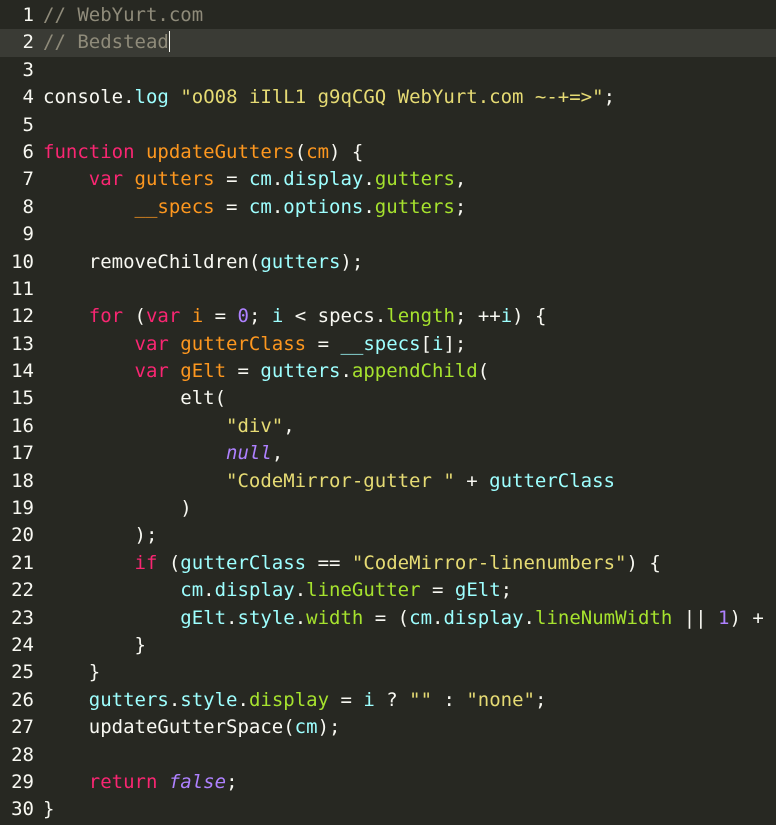 The width and height of the screenshot is (776, 825). Describe the element at coordinates (388, 809) in the screenshot. I see `code-line: 30}` at that location.